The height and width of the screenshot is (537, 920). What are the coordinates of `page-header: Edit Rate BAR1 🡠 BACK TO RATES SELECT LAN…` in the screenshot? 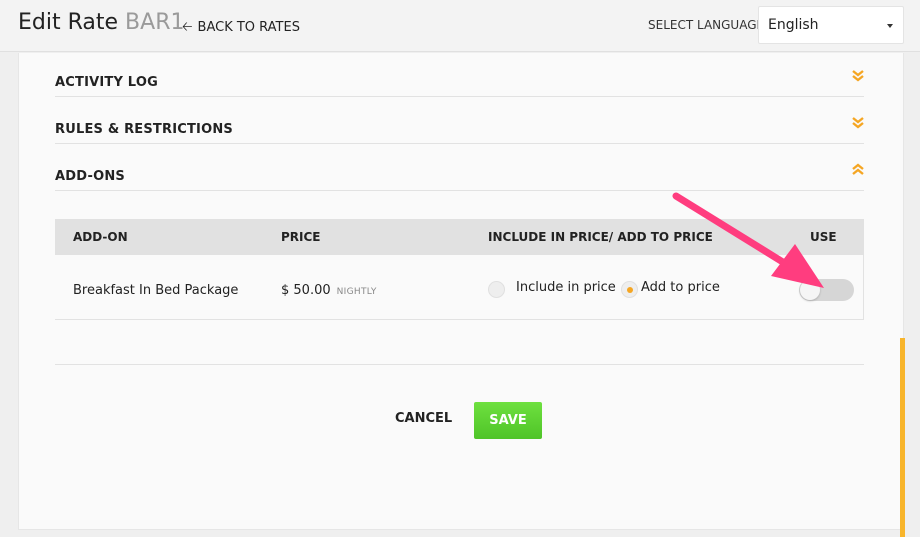 It's located at (460, 26).